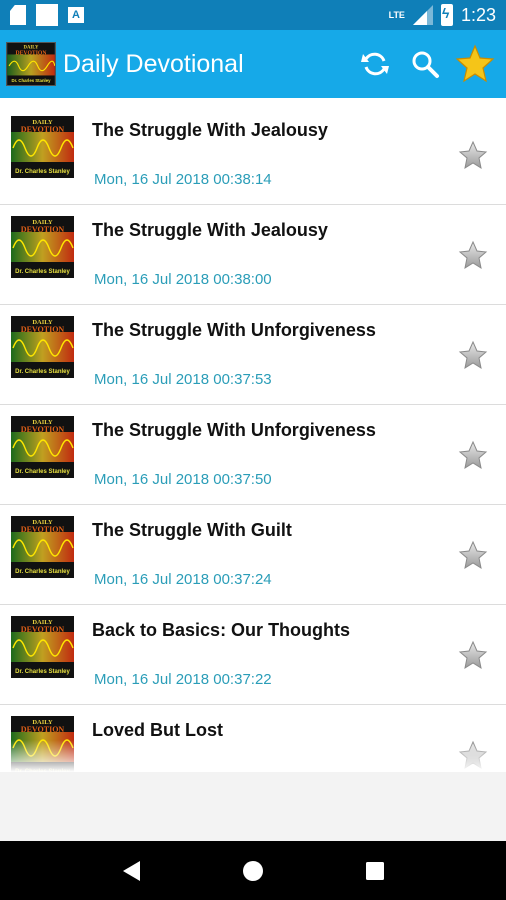 This screenshot has height=900, width=506. Describe the element at coordinates (446, 15) in the screenshot. I see `battery-charging-icon` at that location.